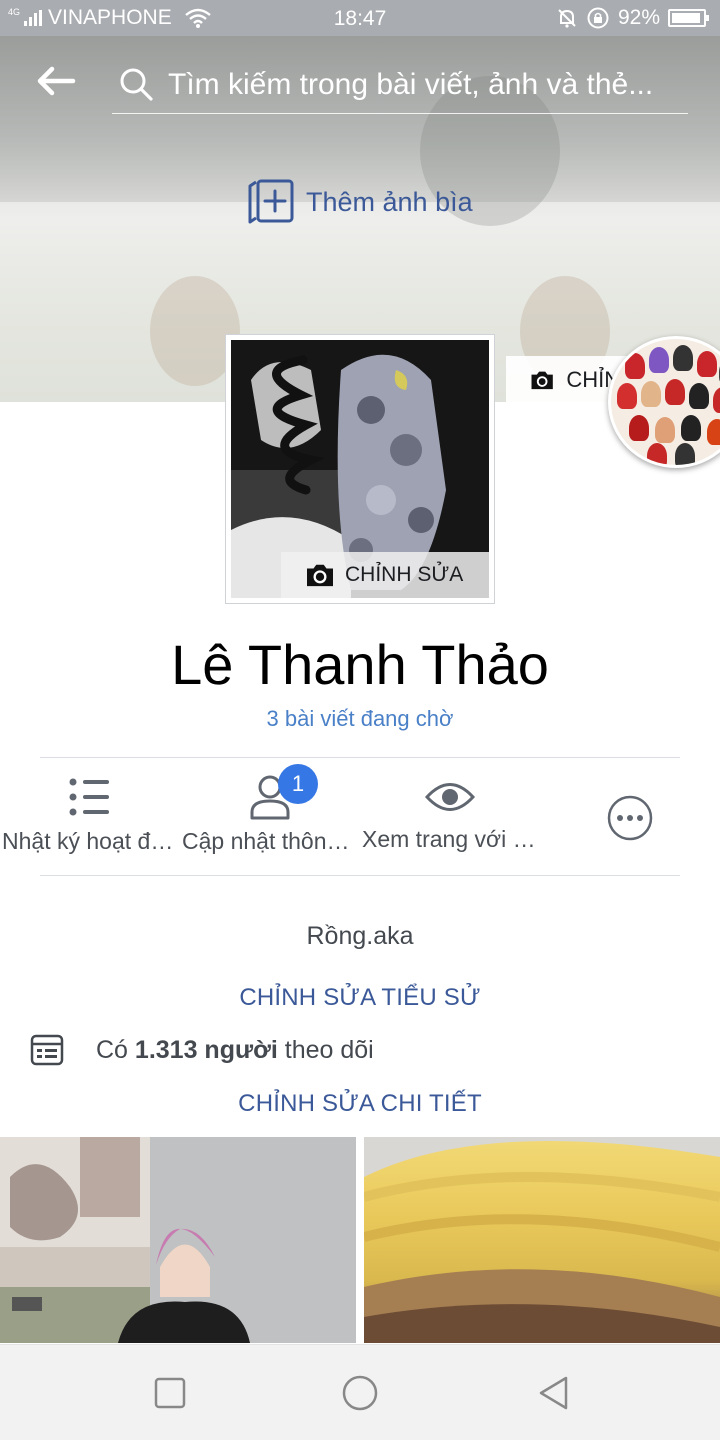 The height and width of the screenshot is (1440, 720). What do you see at coordinates (298, 784) in the screenshot?
I see `notification-badge: 1` at bounding box center [298, 784].